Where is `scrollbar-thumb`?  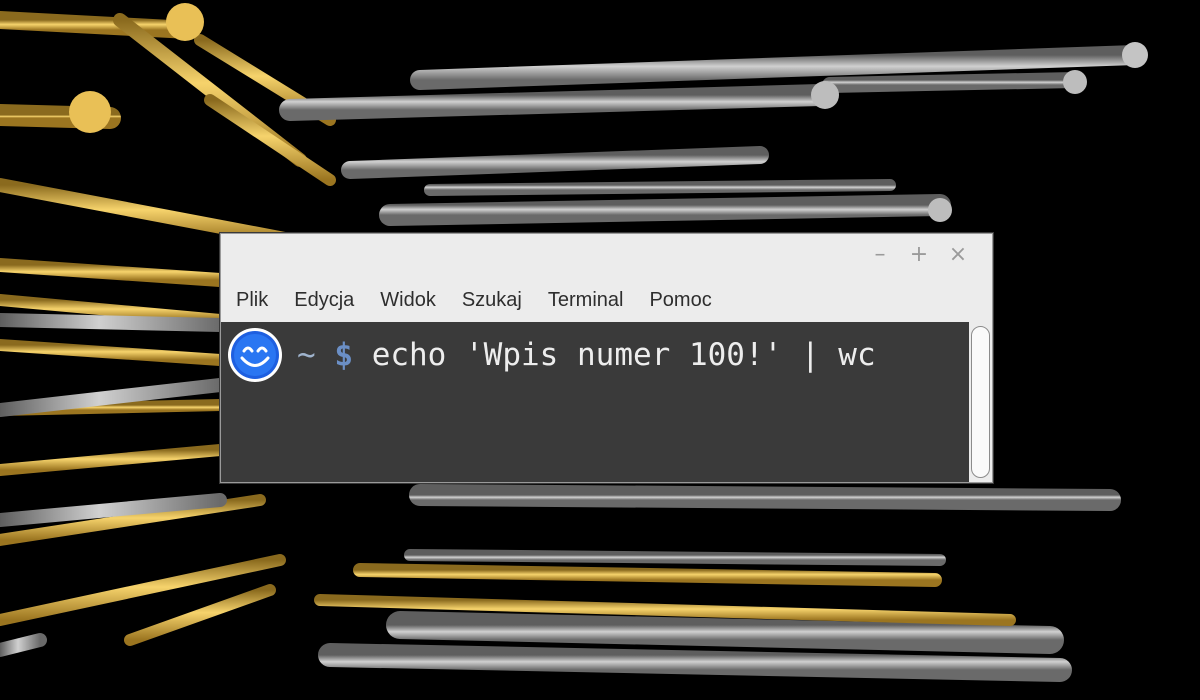 scrollbar-thumb is located at coordinates (980, 402).